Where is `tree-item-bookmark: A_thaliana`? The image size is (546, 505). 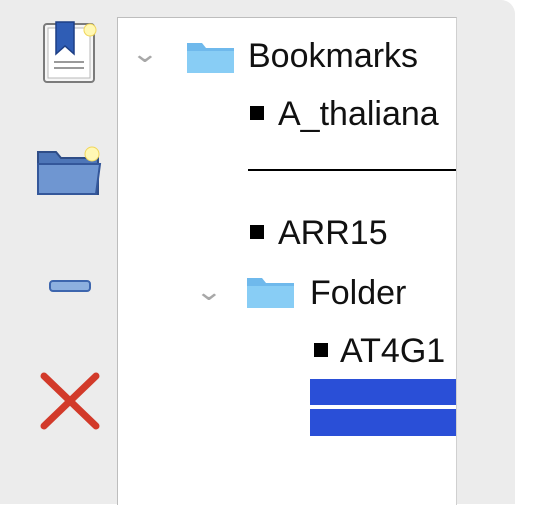 tree-item-bookmark: A_thaliana is located at coordinates (358, 114).